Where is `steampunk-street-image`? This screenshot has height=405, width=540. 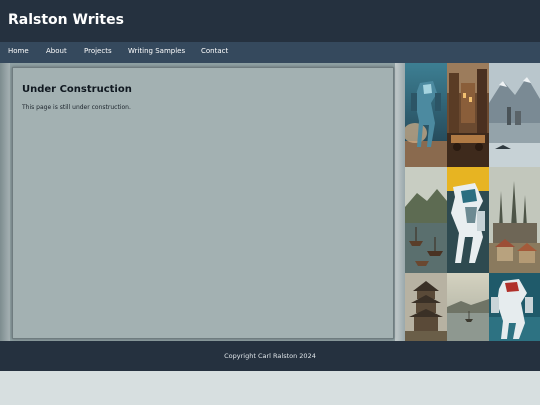 steampunk-street-image is located at coordinates (468, 115).